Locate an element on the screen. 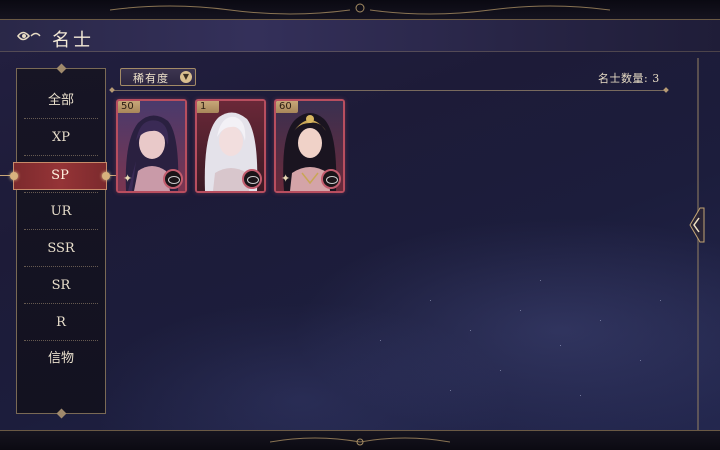 This screenshot has width=720, height=450. category-item-all: 全部 is located at coordinates (61, 101).